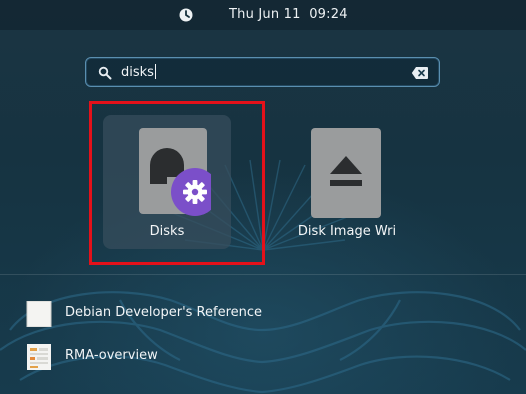 This screenshot has width=526, height=394. I want to click on search-input: disks, so click(261, 73).